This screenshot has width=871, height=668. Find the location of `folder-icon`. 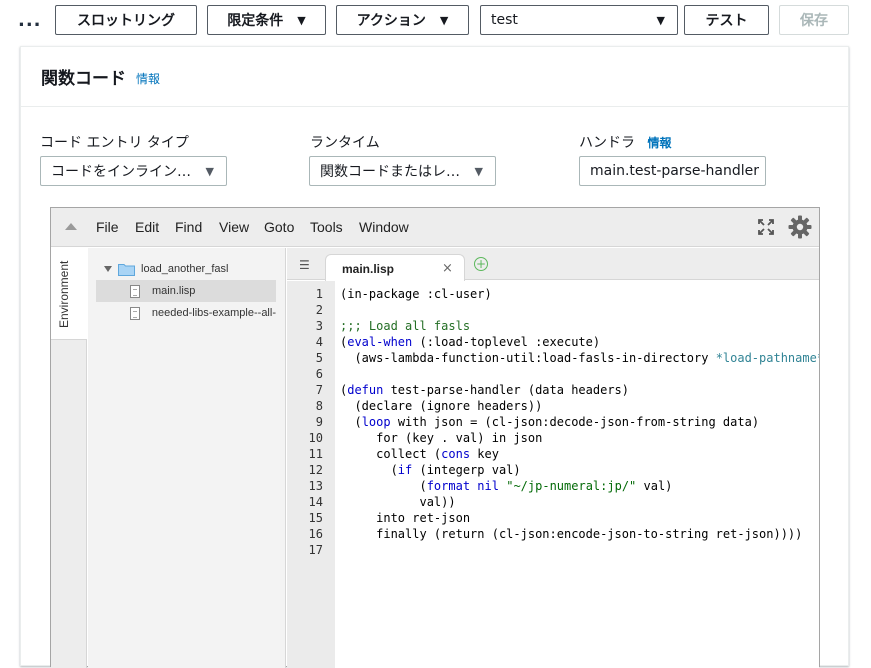

folder-icon is located at coordinates (126, 269).